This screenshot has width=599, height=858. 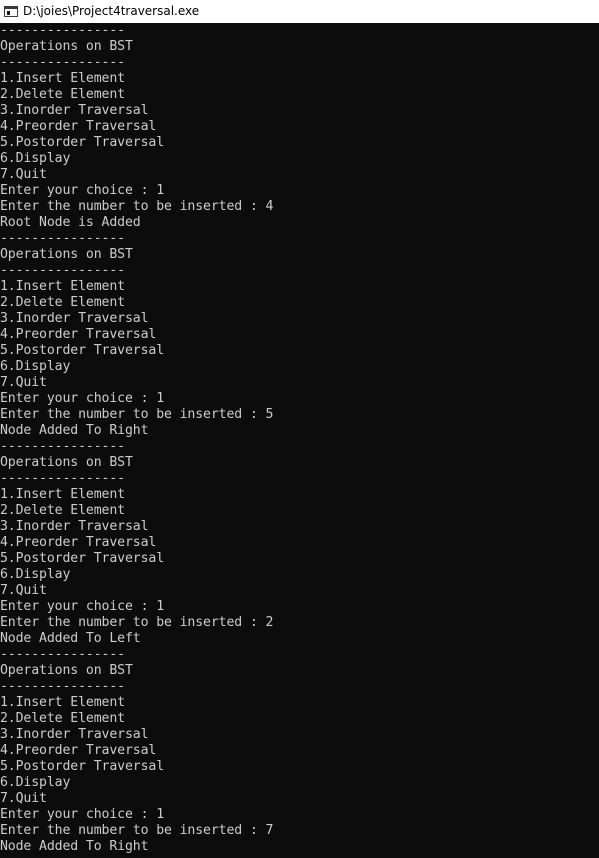 I want to click on window-title: D:\joies\Project4traversal.exe, so click(x=111, y=11).